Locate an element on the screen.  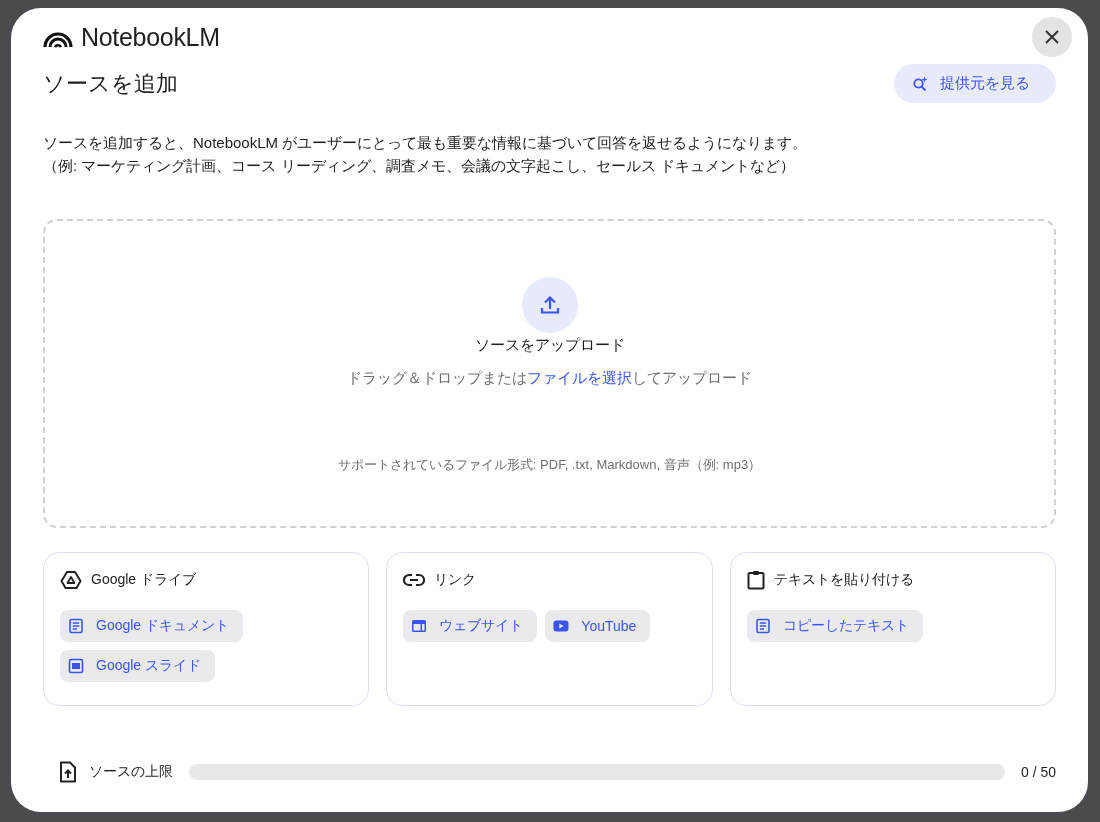
source-card-title: Google ドライブ is located at coordinates (144, 580).